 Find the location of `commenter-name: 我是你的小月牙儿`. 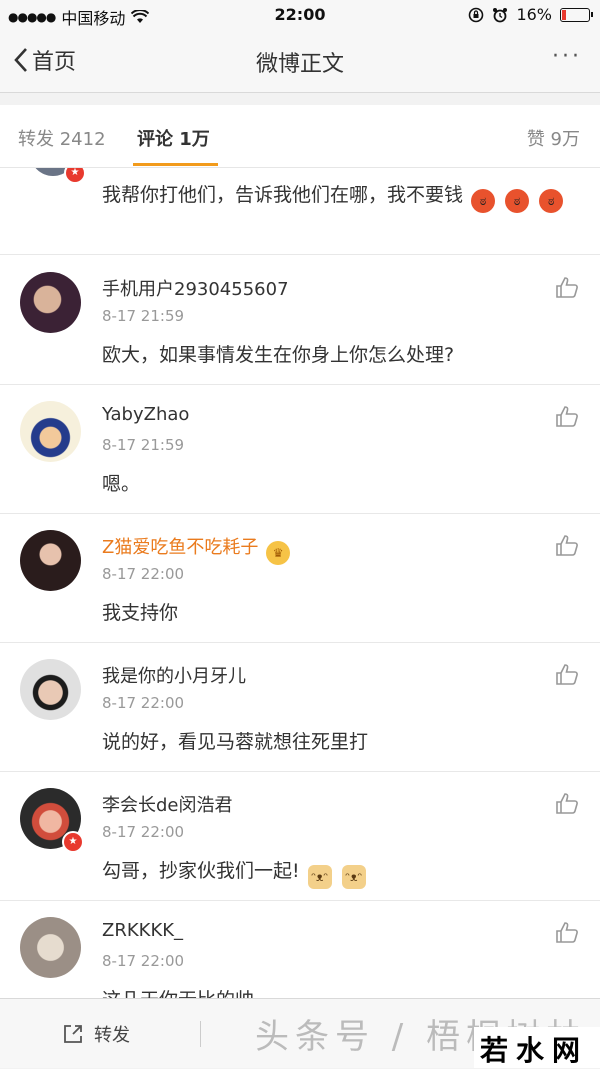

commenter-name: 我是你的小月牙儿 is located at coordinates (174, 675).